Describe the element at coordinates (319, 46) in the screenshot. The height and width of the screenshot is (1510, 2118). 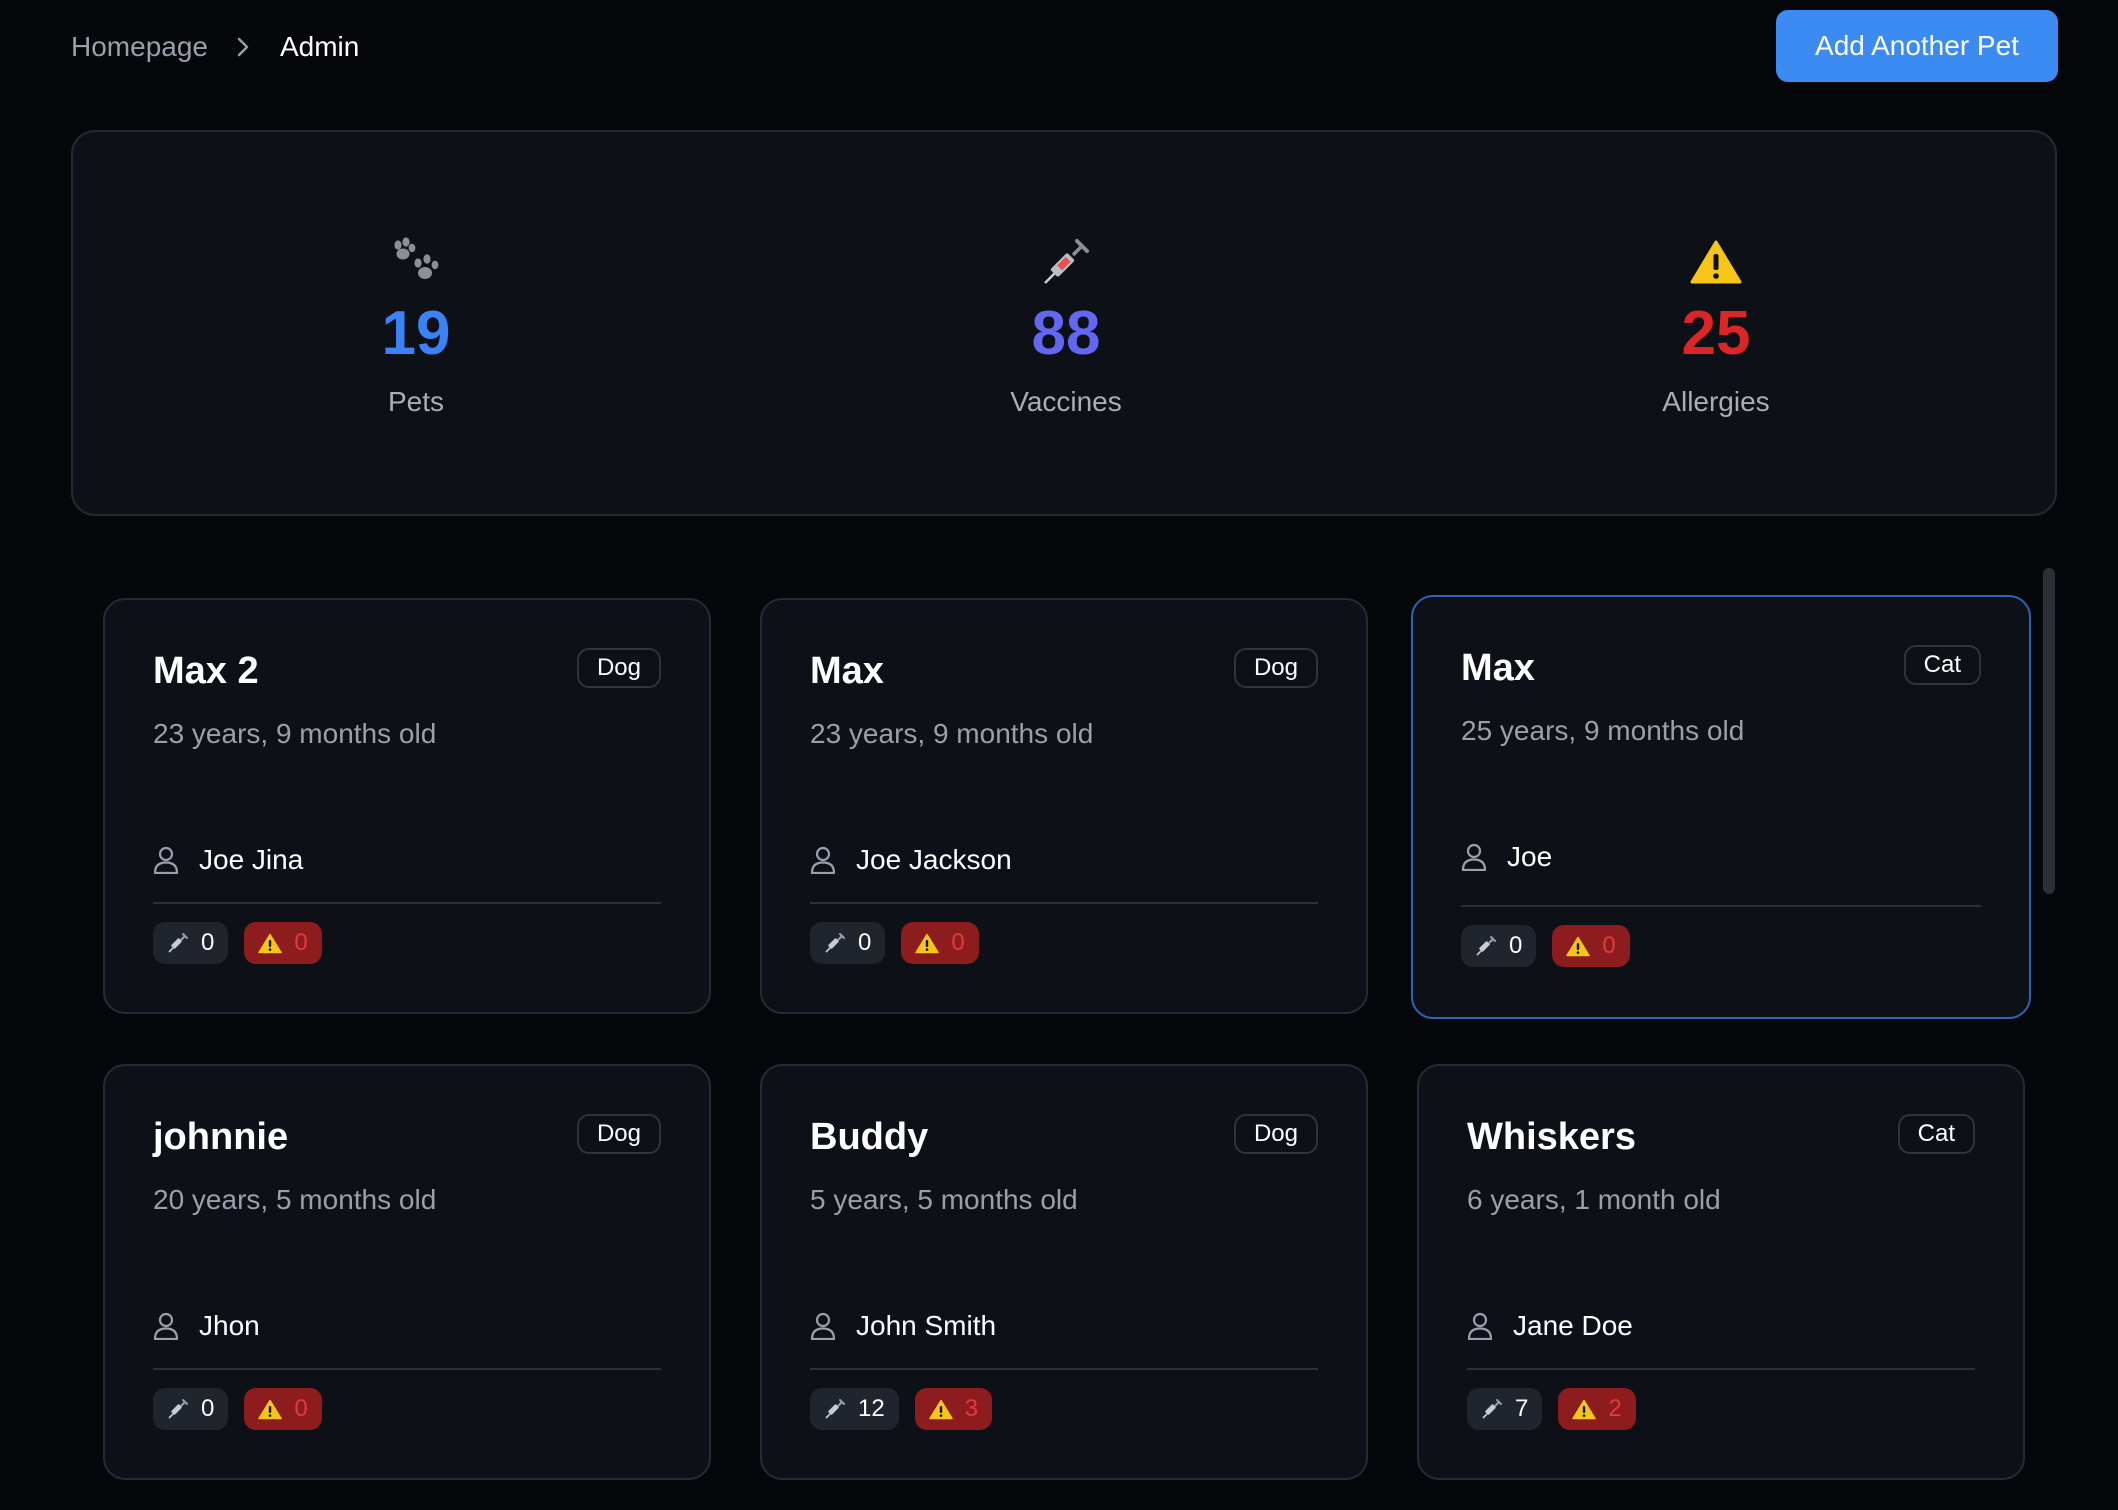
I see `breadcrumb-current: Admin` at that location.